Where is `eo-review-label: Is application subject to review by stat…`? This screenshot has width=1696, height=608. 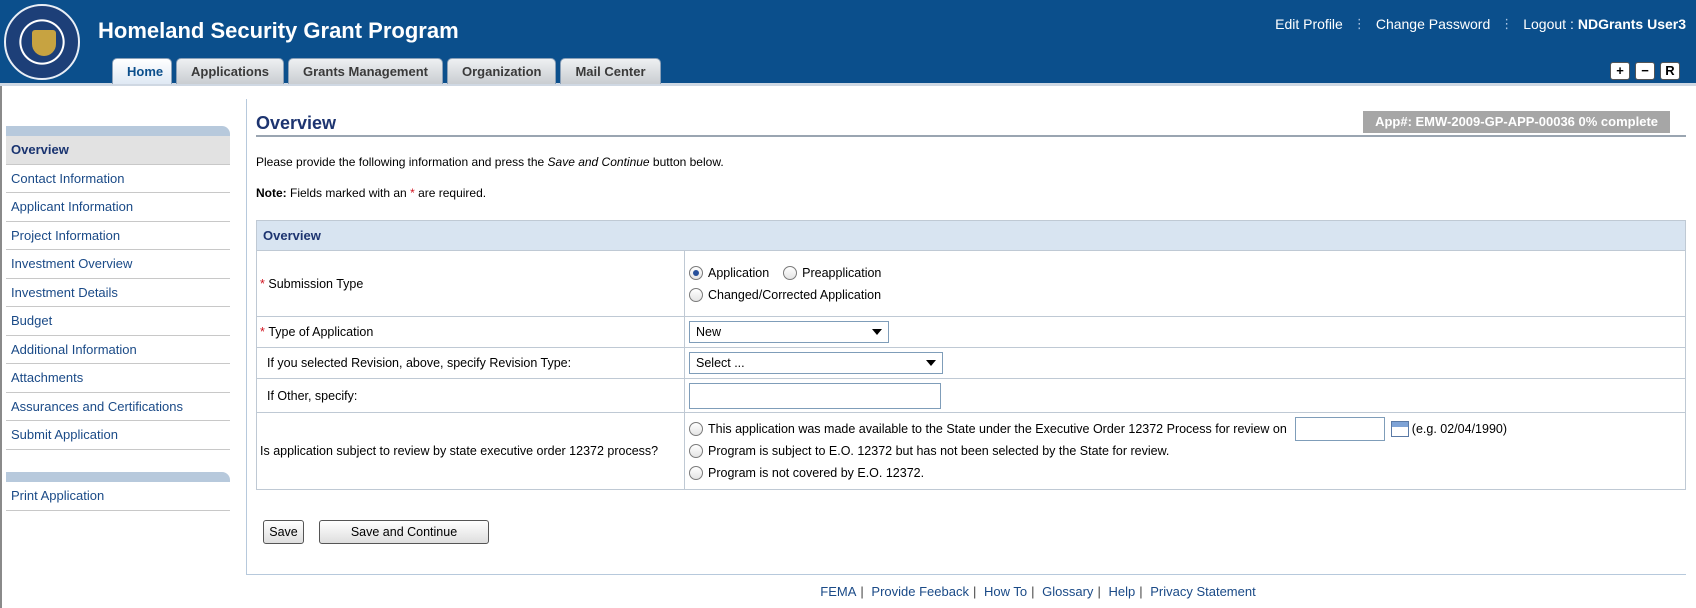 eo-review-label: Is application subject to review by stat… is located at coordinates (471, 451).